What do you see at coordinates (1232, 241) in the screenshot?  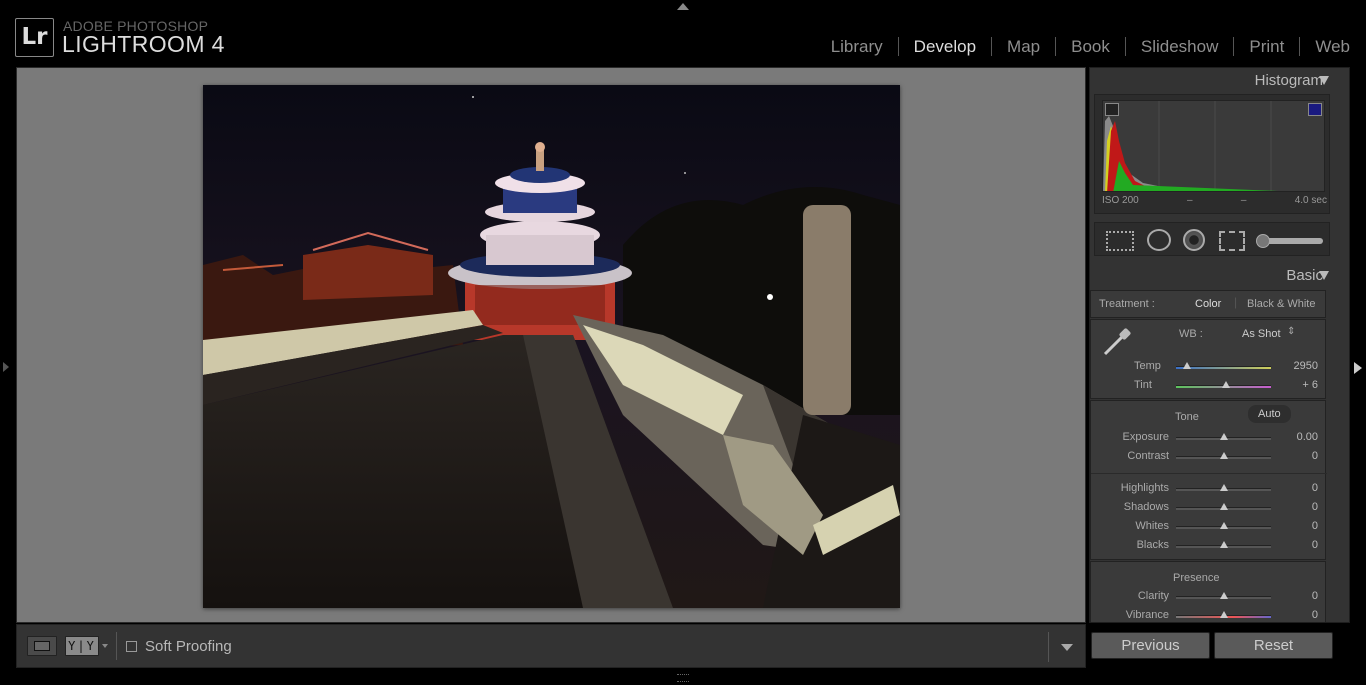 I see `graduated-filter-icon` at bounding box center [1232, 241].